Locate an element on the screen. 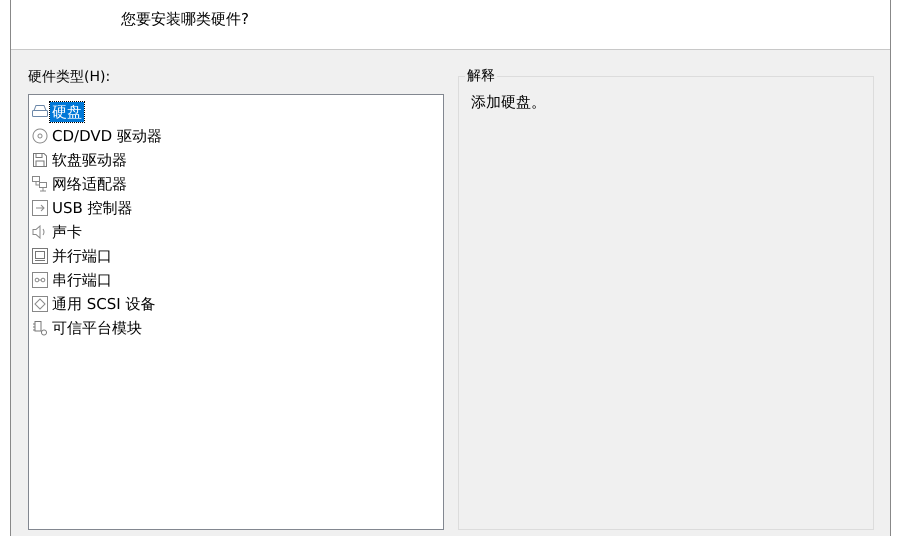 Image resolution: width=906 pixels, height=536 pixels. hardware-item: 串行端口 is located at coordinates (82, 280).